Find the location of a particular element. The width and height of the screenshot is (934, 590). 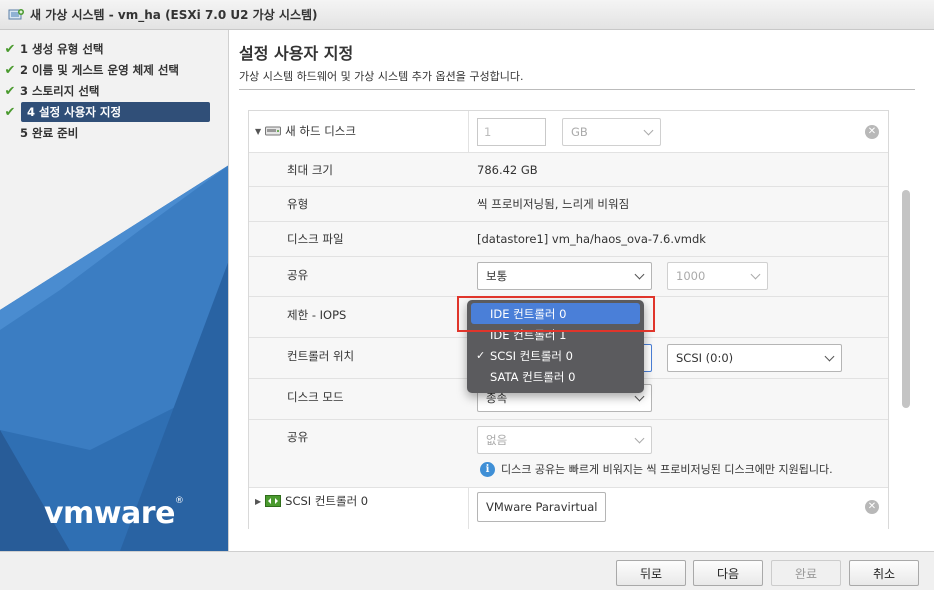

shares-row: 공유 보통 1000 is located at coordinates (568, 277).